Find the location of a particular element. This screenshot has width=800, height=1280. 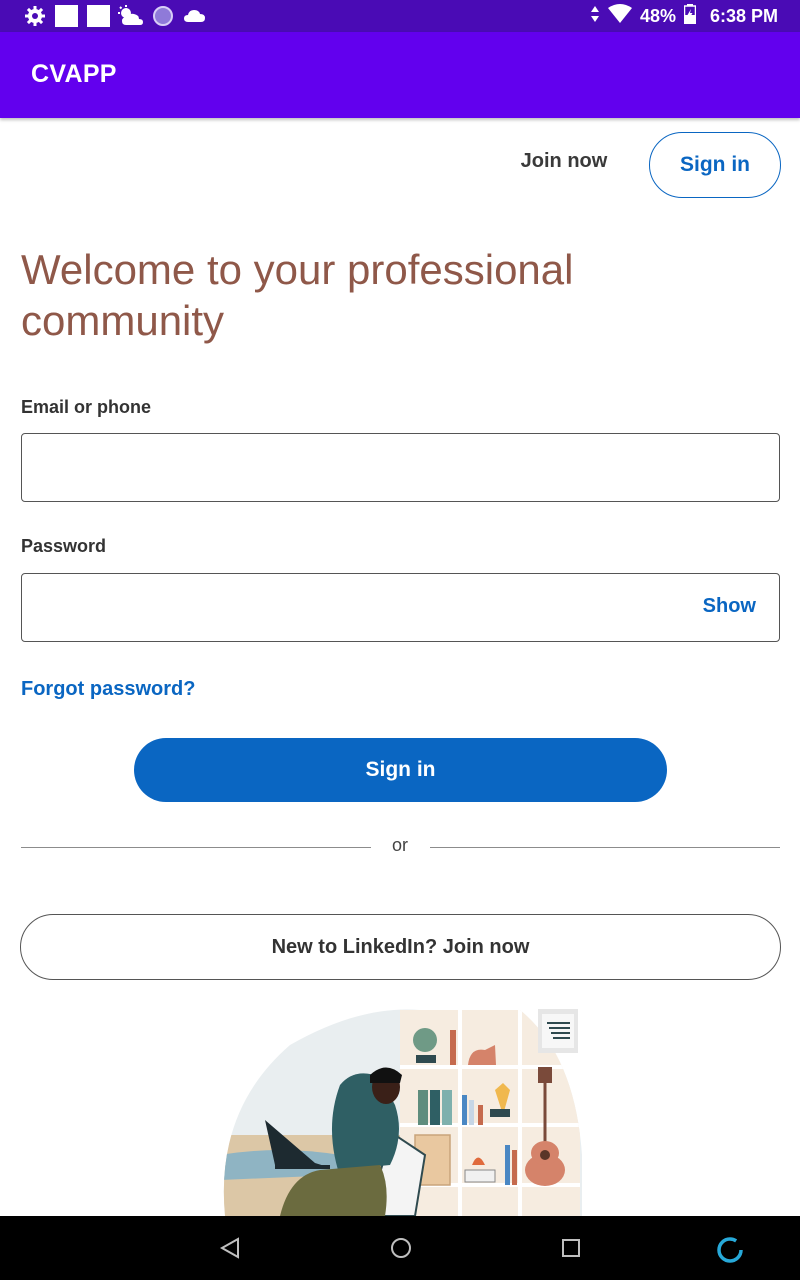

join-now-button: New to LinkedIn? Join now is located at coordinates (400, 947).